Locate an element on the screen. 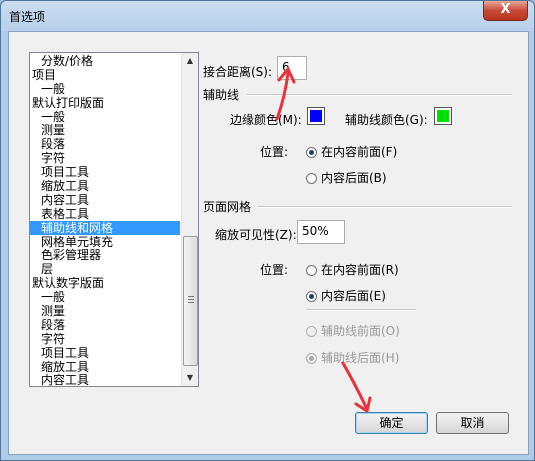 The image size is (535, 461). annotation-arrow-snap is located at coordinates (285, 93).